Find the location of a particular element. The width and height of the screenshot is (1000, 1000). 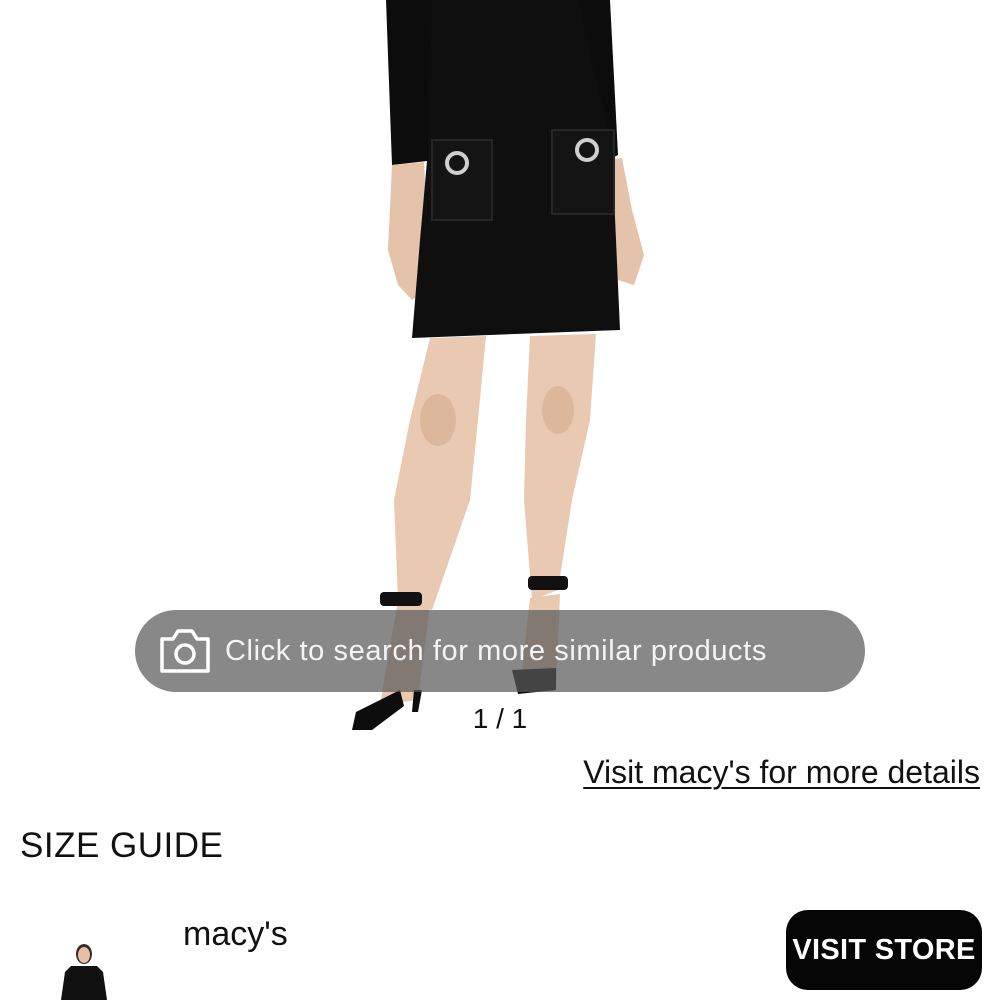

visit-store-button: VISIT STORE is located at coordinates (884, 950).